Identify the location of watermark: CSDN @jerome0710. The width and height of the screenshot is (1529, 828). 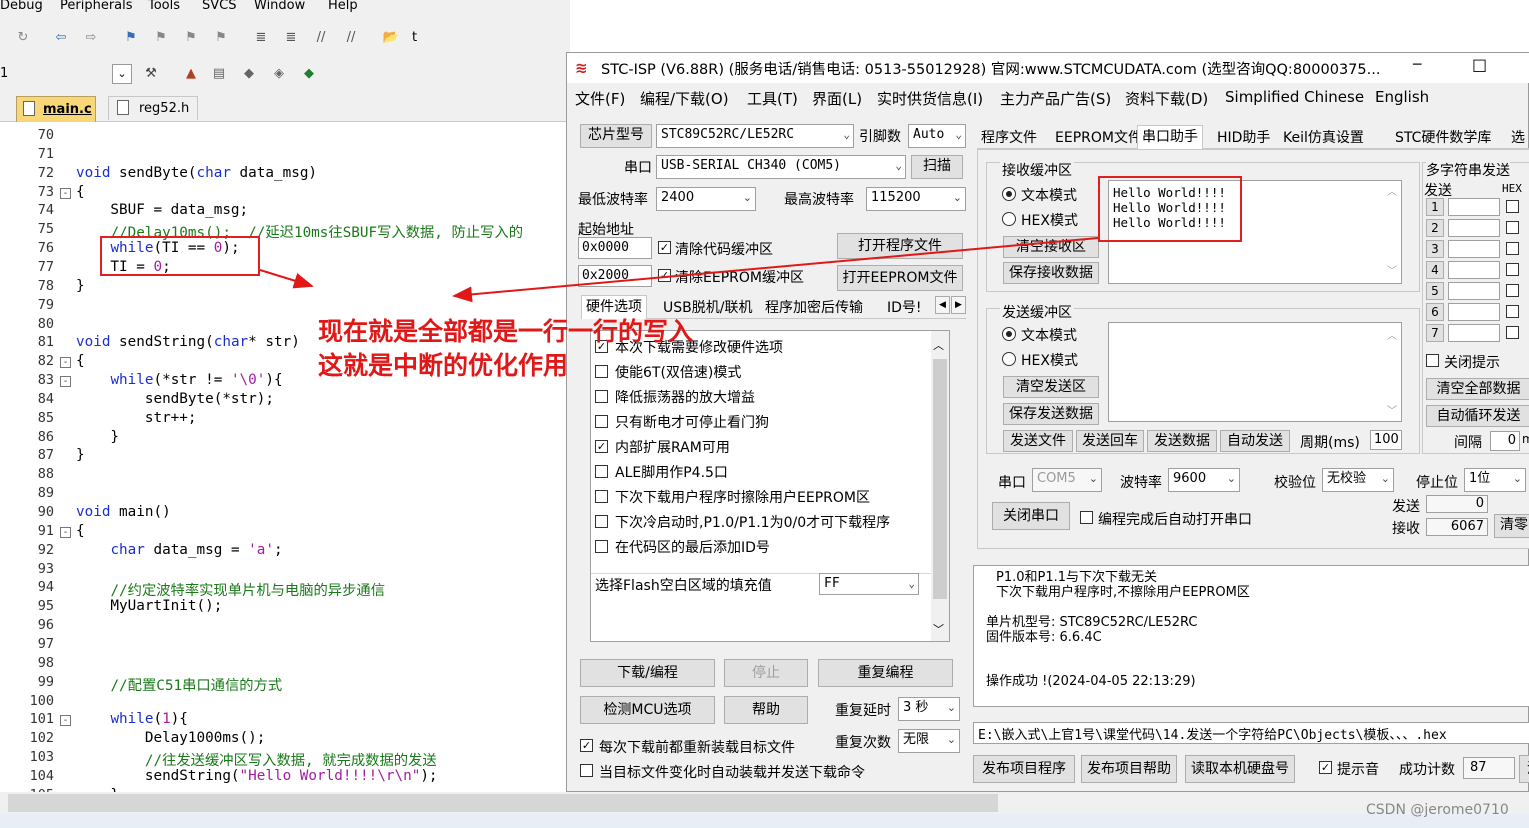
(1437, 810).